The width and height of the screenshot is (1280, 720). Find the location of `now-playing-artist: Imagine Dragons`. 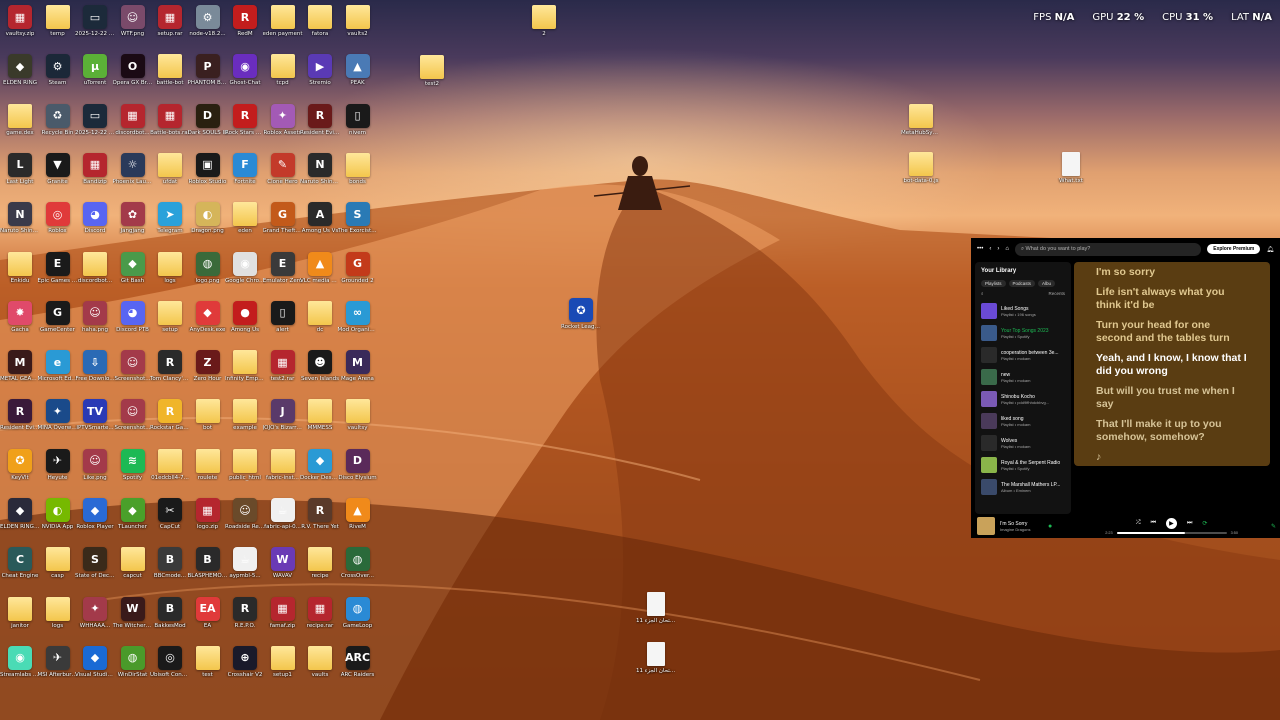

now-playing-artist: Imagine Dragons is located at coordinates (1022, 529).